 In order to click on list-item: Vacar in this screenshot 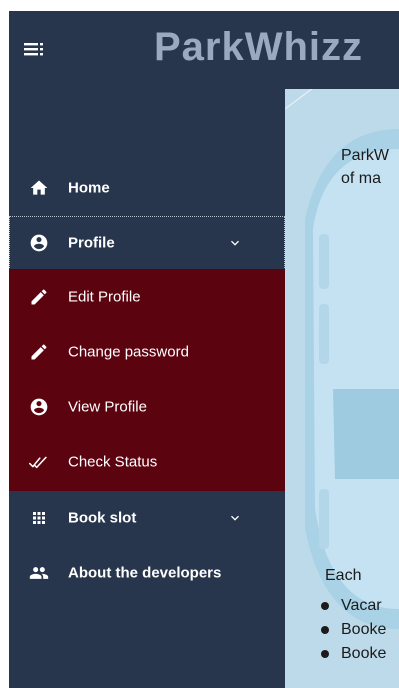, I will do `click(350, 606)`.